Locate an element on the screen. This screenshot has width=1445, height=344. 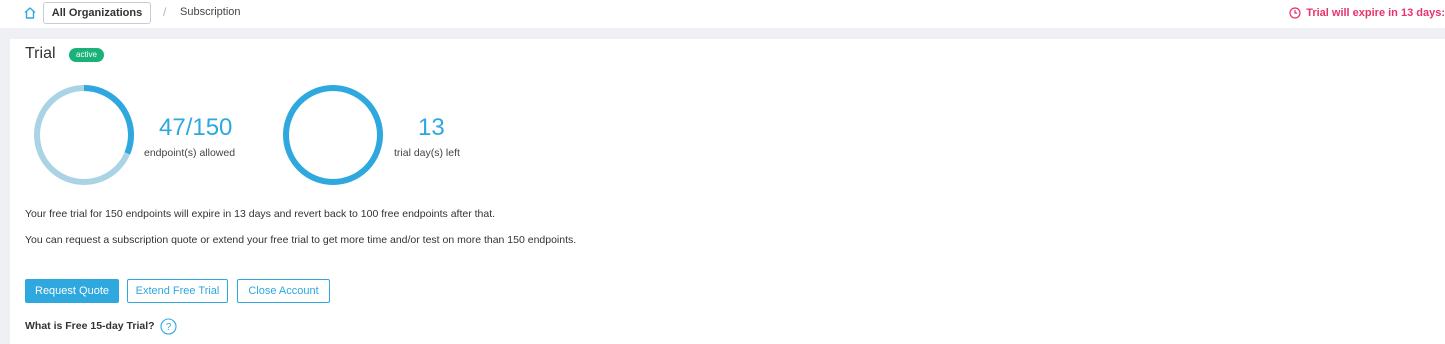
trial-expiry-warning: Trial will expire in 13 days: is located at coordinates (1367, 13).